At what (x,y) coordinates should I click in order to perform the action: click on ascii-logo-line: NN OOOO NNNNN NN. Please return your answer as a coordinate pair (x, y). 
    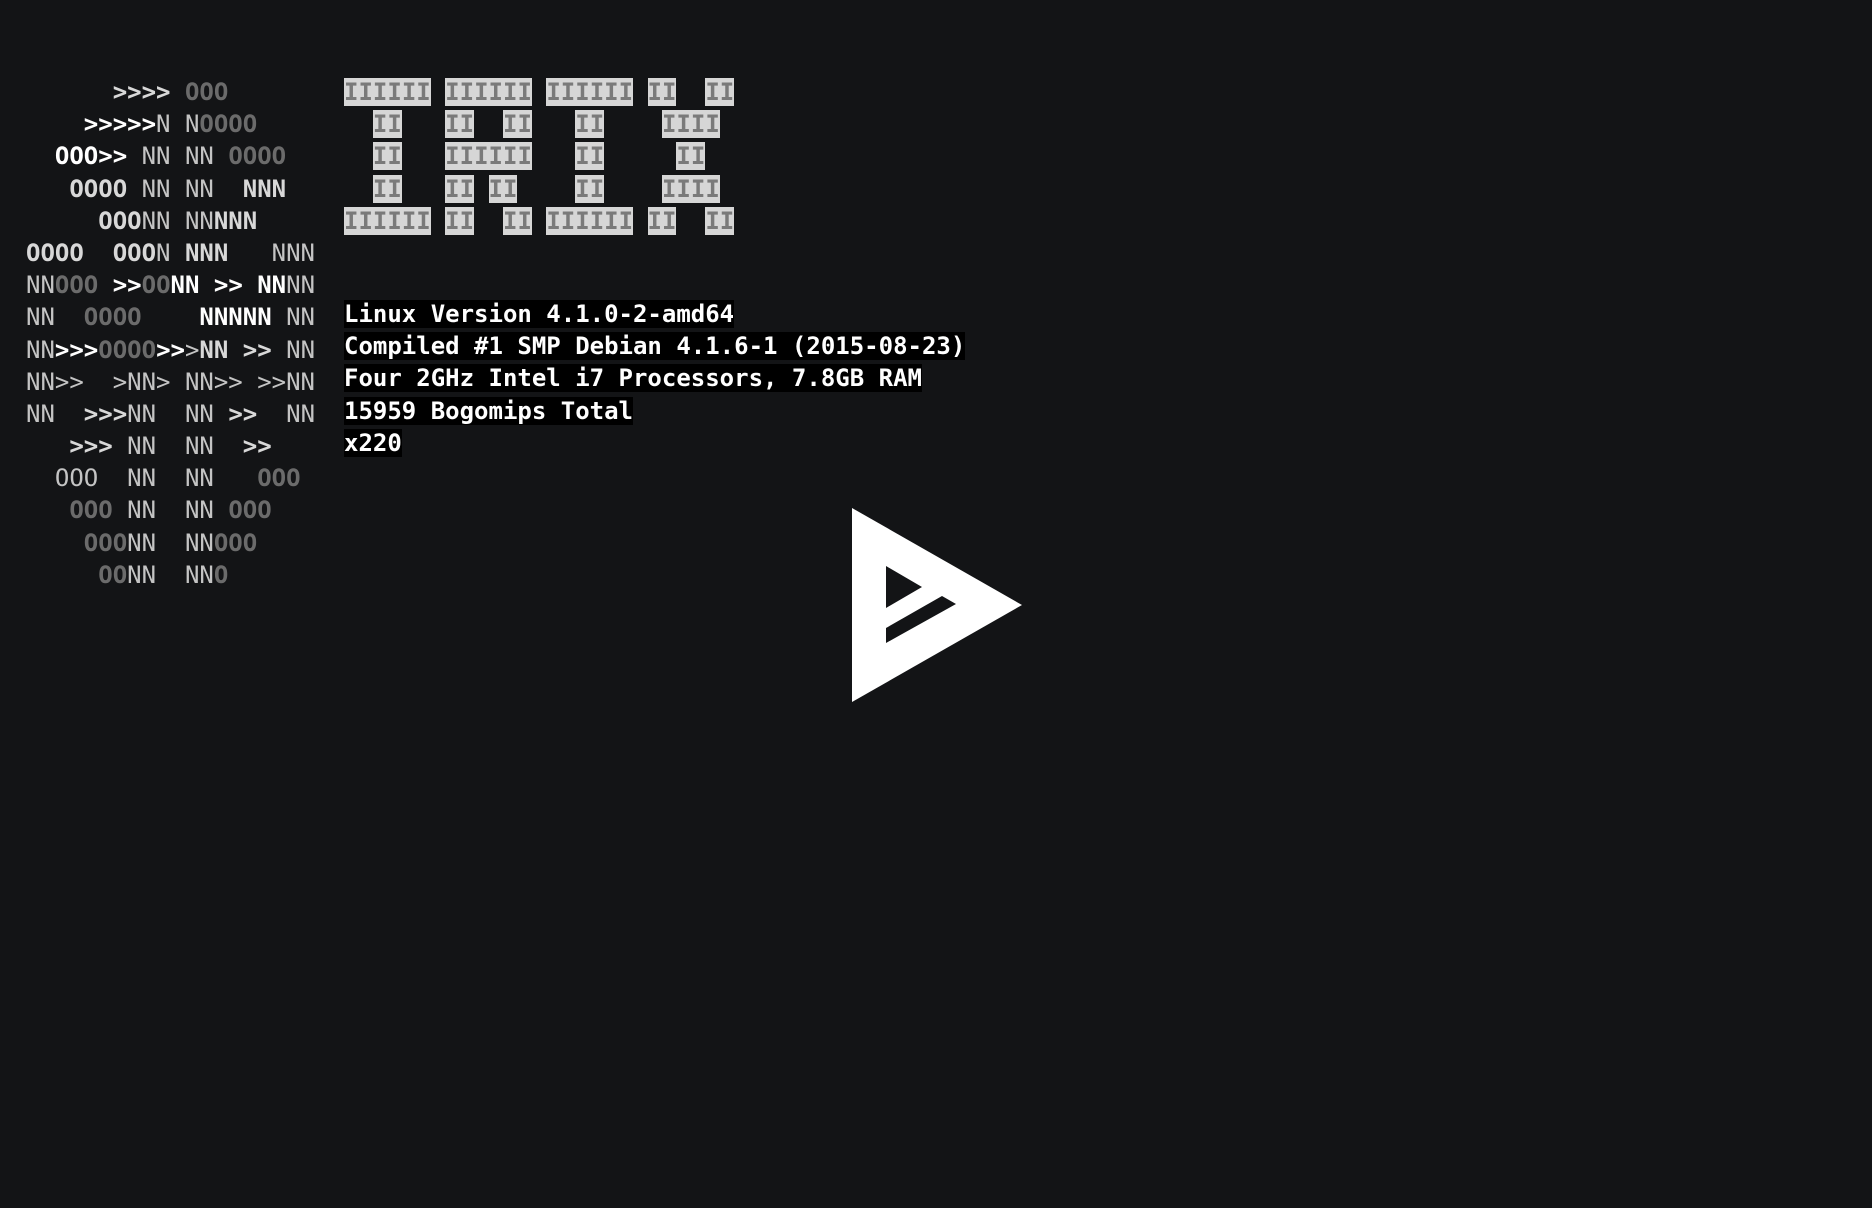
    Looking at the image, I should click on (170, 317).